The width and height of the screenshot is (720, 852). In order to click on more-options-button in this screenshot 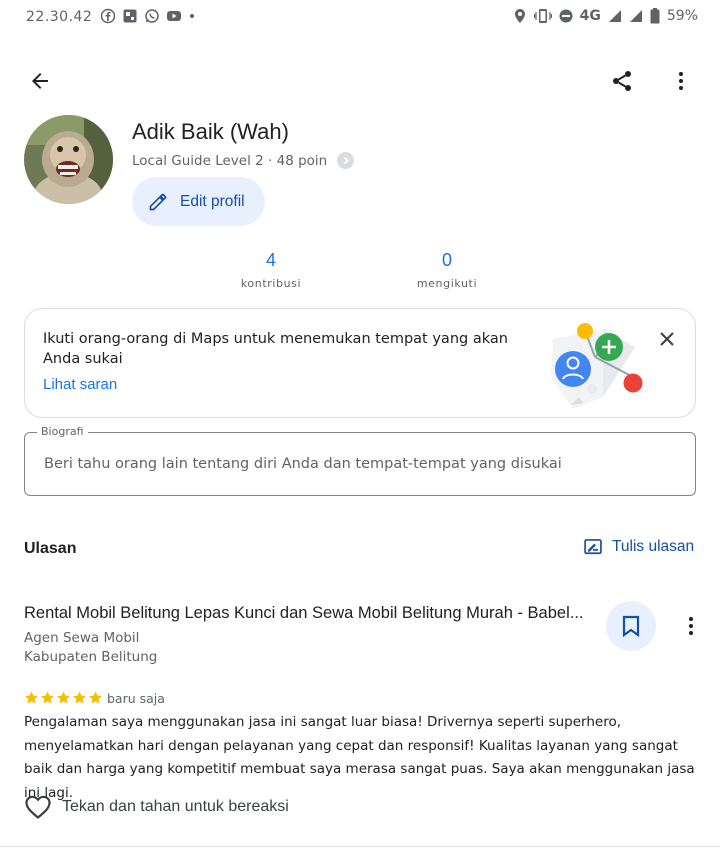, I will do `click(681, 81)`.